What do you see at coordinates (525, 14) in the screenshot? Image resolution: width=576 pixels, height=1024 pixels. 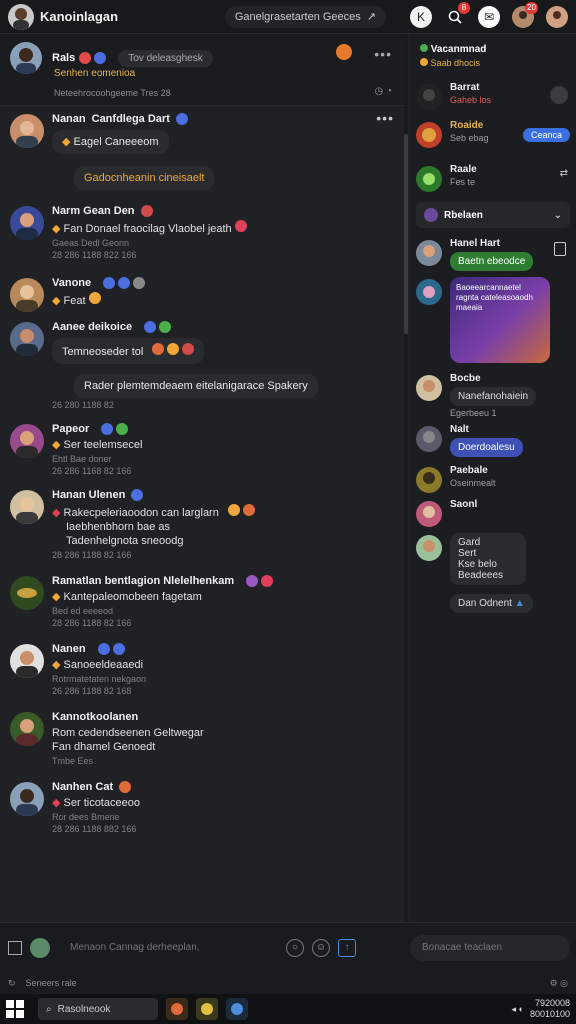 I see `profile-icon: 20` at bounding box center [525, 14].